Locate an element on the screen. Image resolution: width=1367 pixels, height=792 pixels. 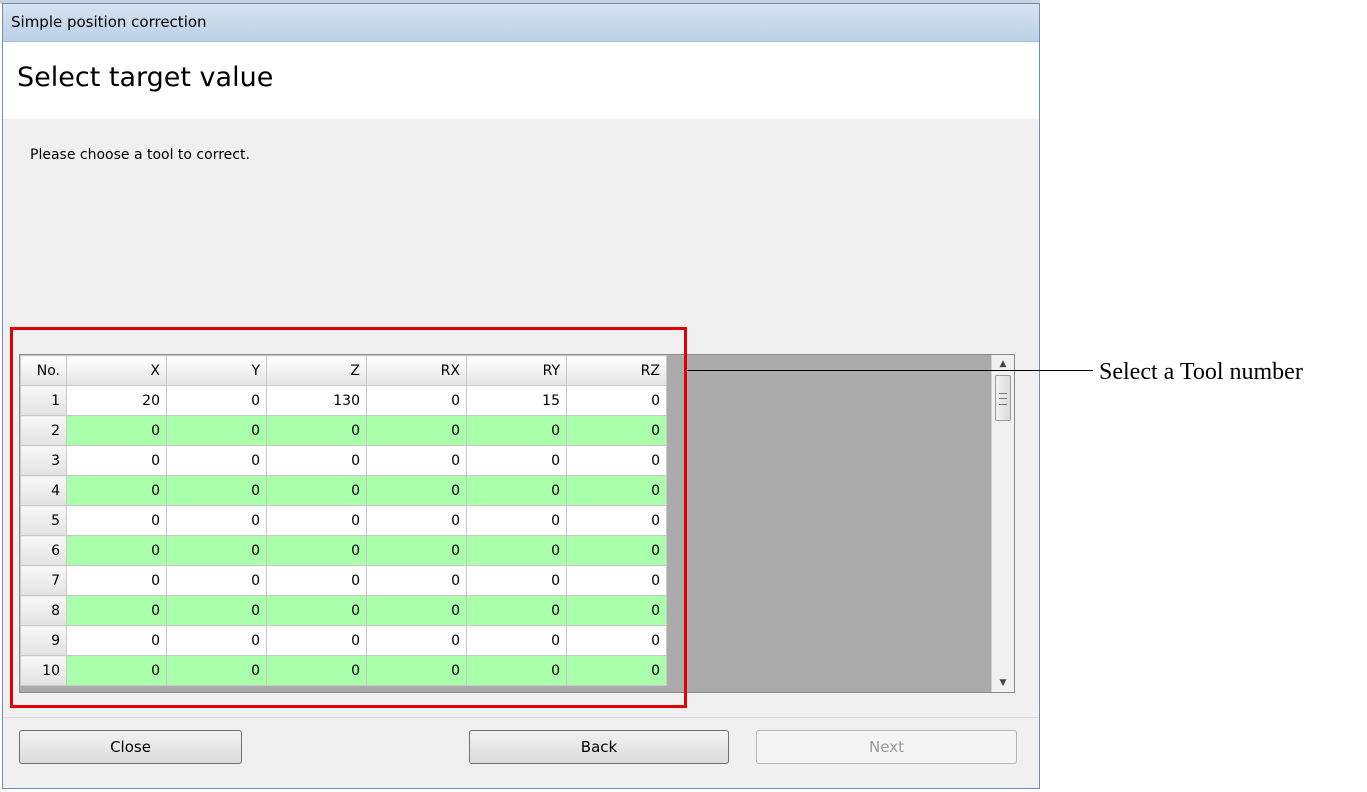
table-row: 7000000 is located at coordinates (343, 580).